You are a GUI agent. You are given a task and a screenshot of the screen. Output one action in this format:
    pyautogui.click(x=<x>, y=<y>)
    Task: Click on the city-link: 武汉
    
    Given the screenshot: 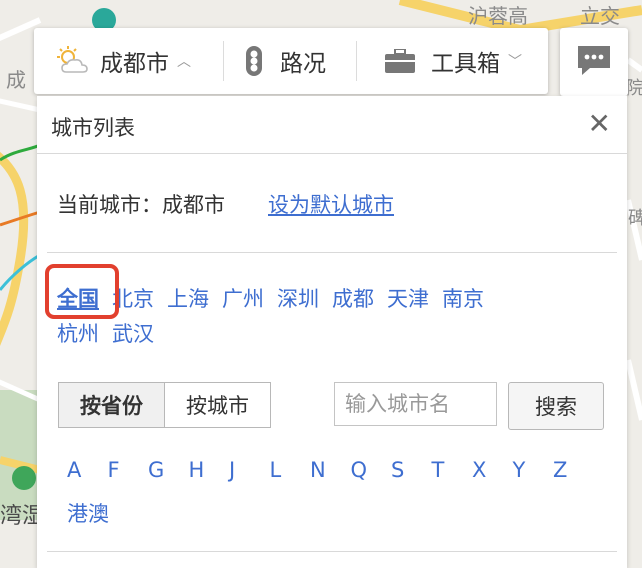 What is the action you would take?
    pyautogui.click(x=133, y=334)
    